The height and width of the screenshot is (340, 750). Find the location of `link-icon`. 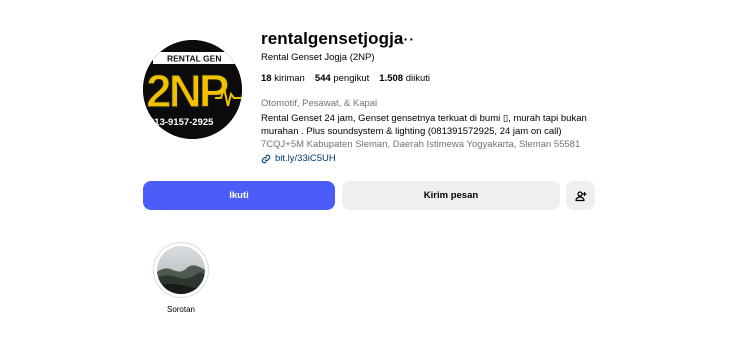

link-icon is located at coordinates (266, 158).